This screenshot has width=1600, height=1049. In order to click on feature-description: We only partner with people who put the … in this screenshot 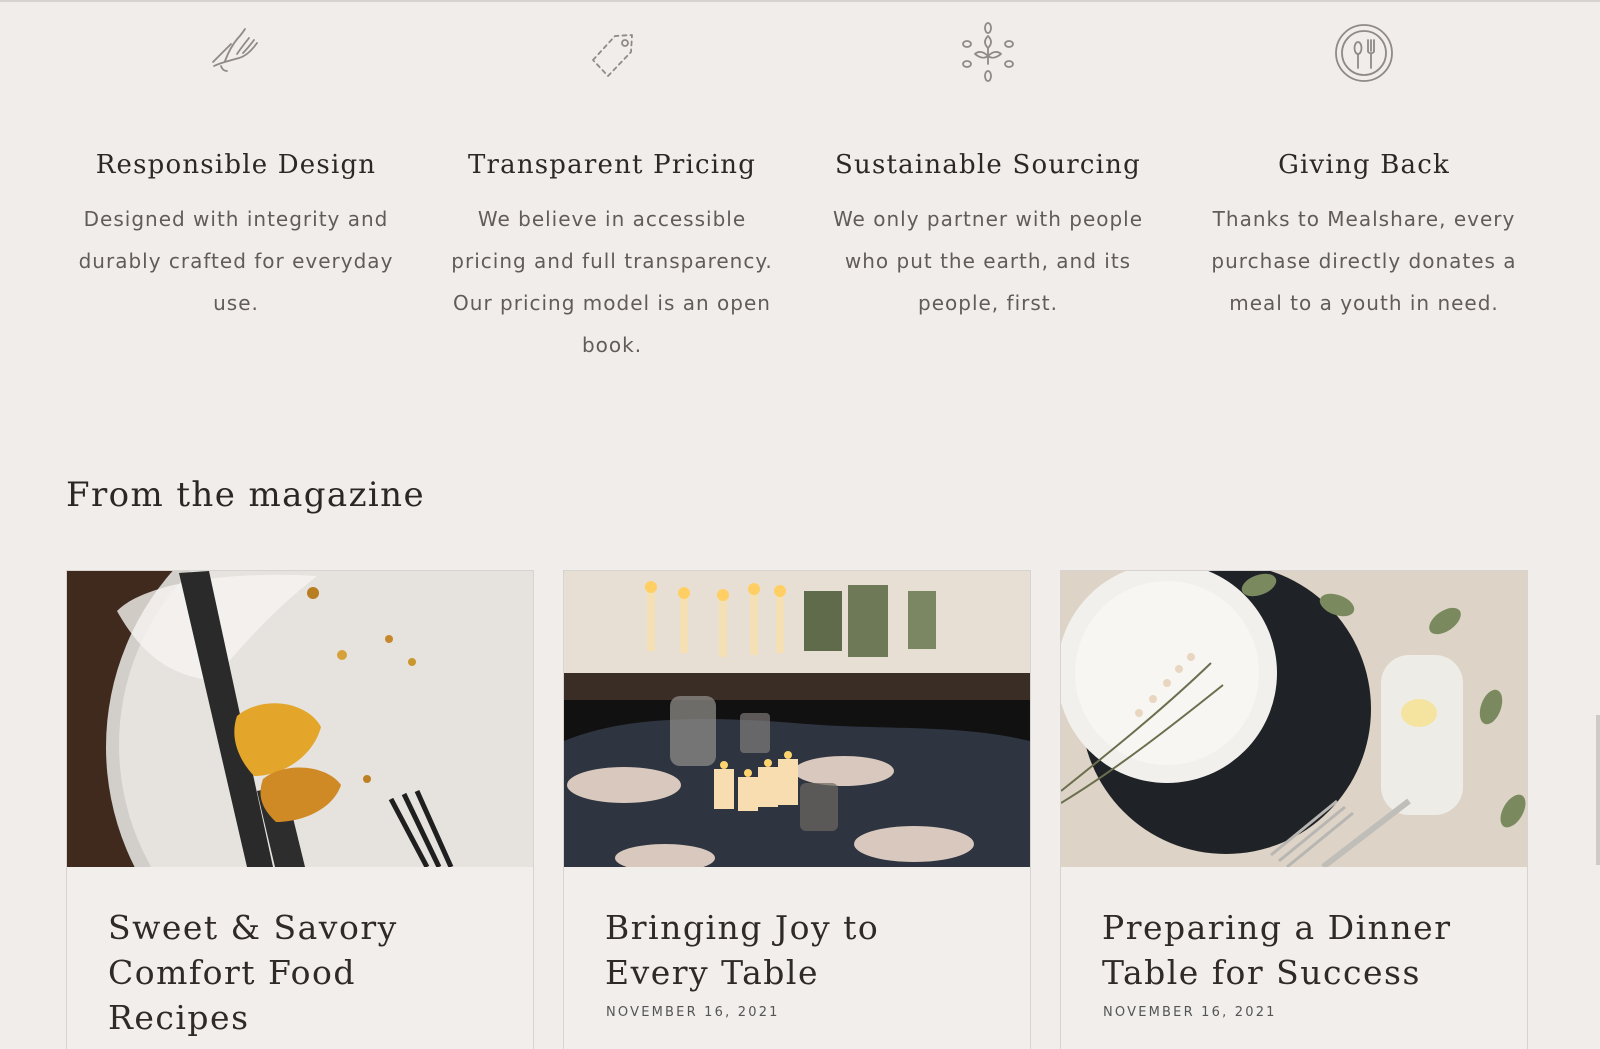, I will do `click(988, 261)`.